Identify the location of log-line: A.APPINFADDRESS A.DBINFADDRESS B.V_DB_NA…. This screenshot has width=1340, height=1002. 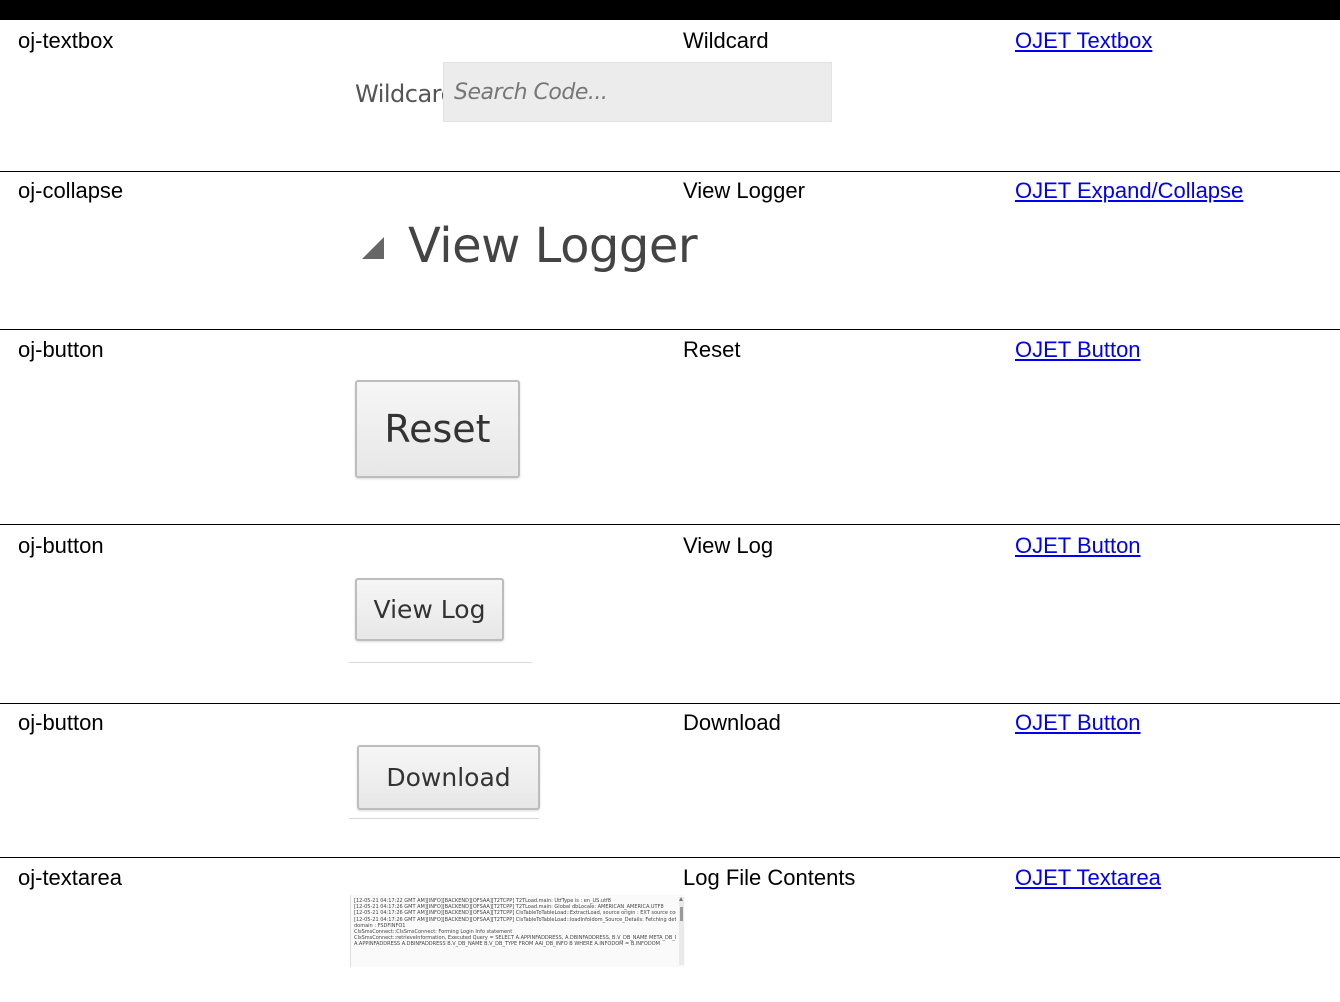
(507, 944).